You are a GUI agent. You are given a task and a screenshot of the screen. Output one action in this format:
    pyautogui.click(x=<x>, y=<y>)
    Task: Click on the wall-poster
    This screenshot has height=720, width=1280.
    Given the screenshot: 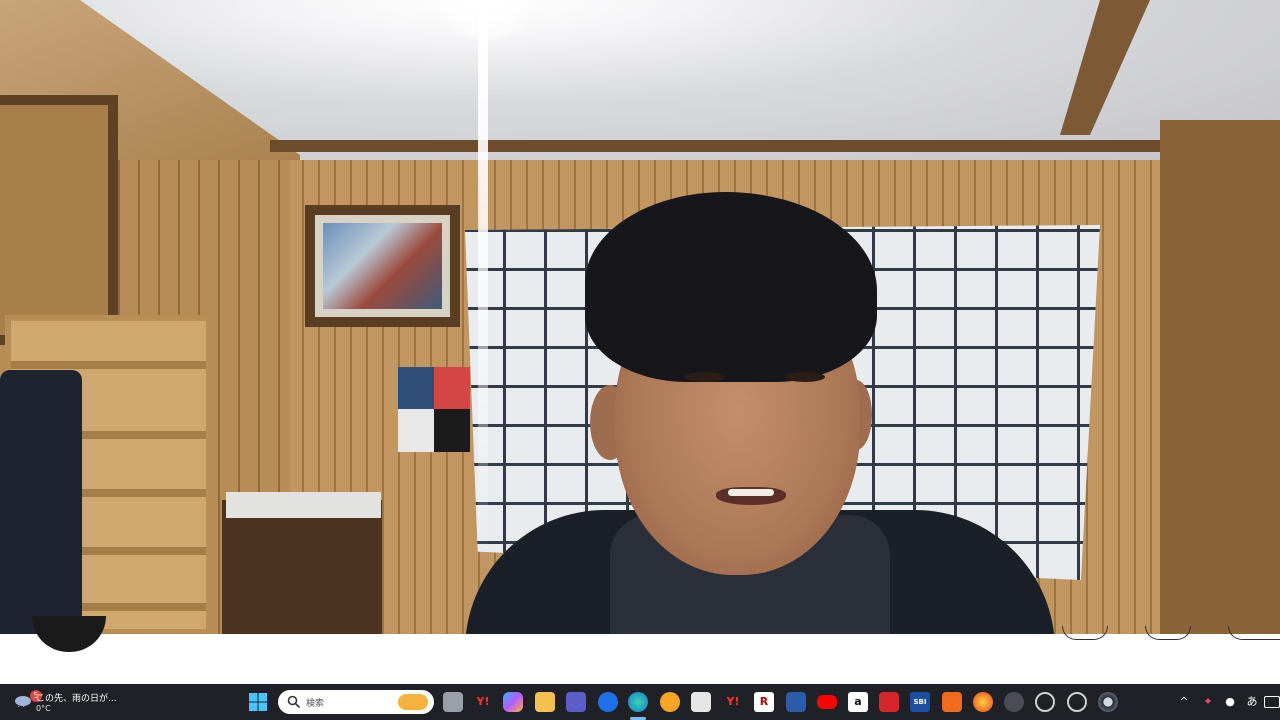 What is the action you would take?
    pyautogui.click(x=434, y=409)
    